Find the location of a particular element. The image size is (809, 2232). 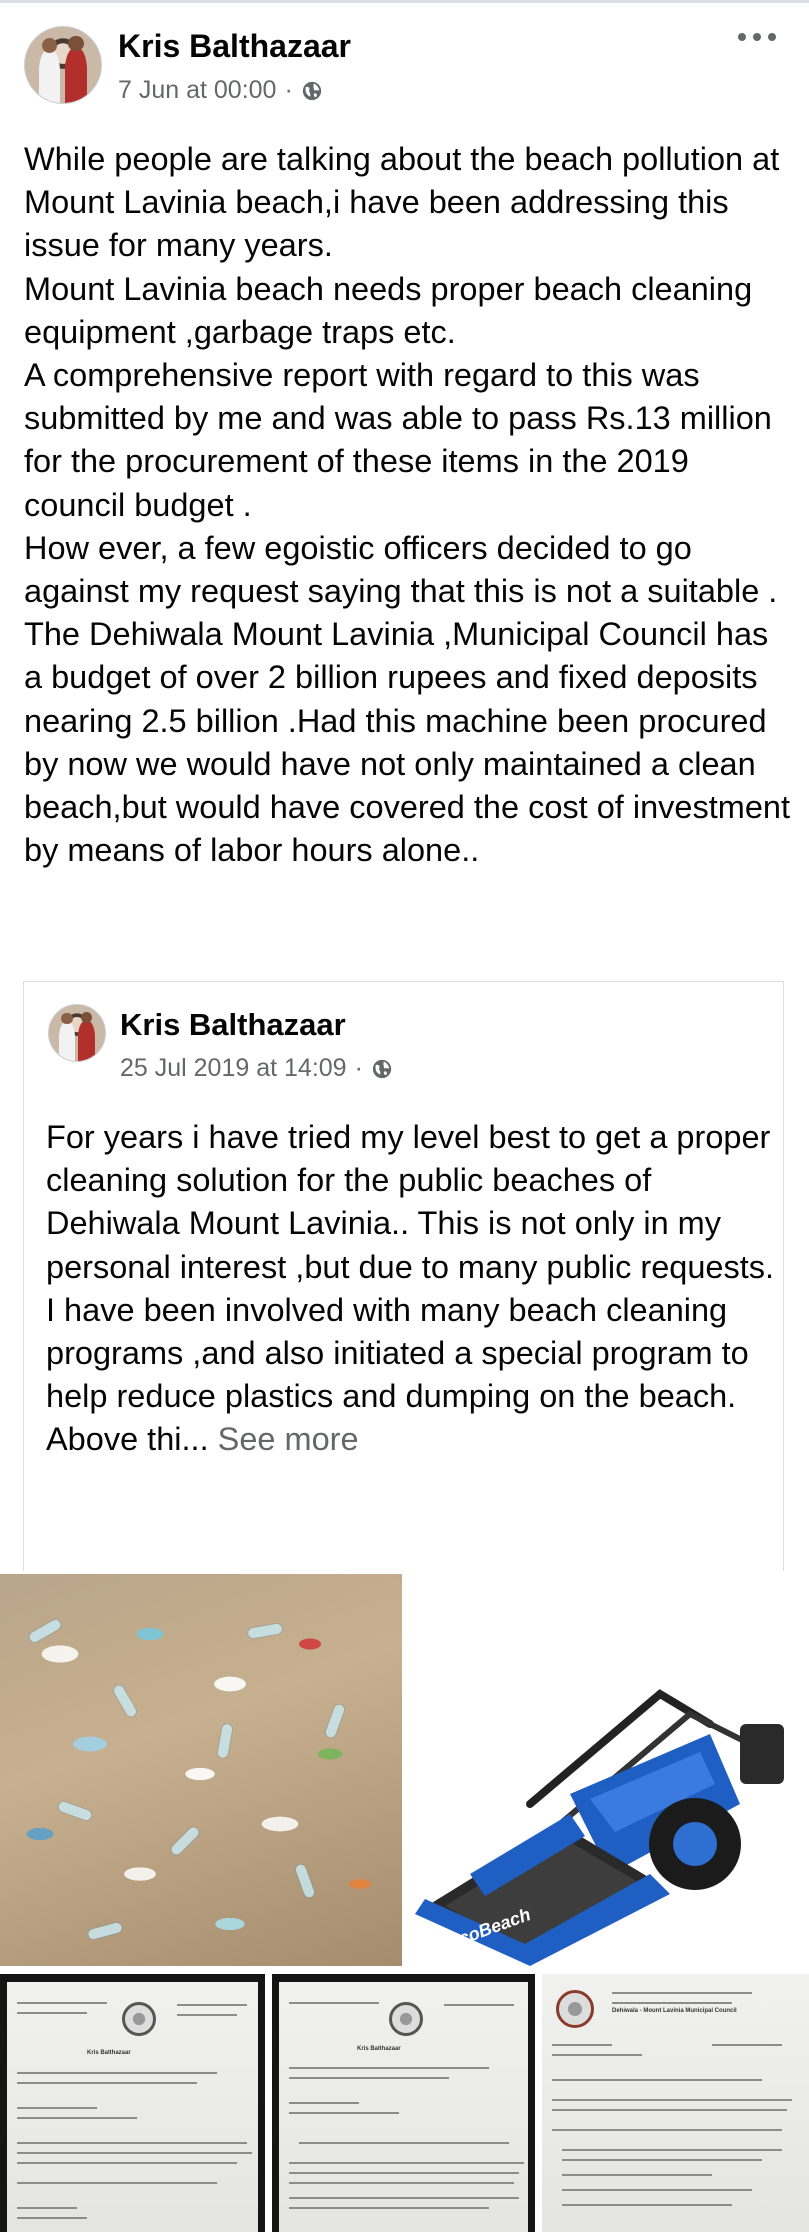

top-divider is located at coordinates (404, 1).